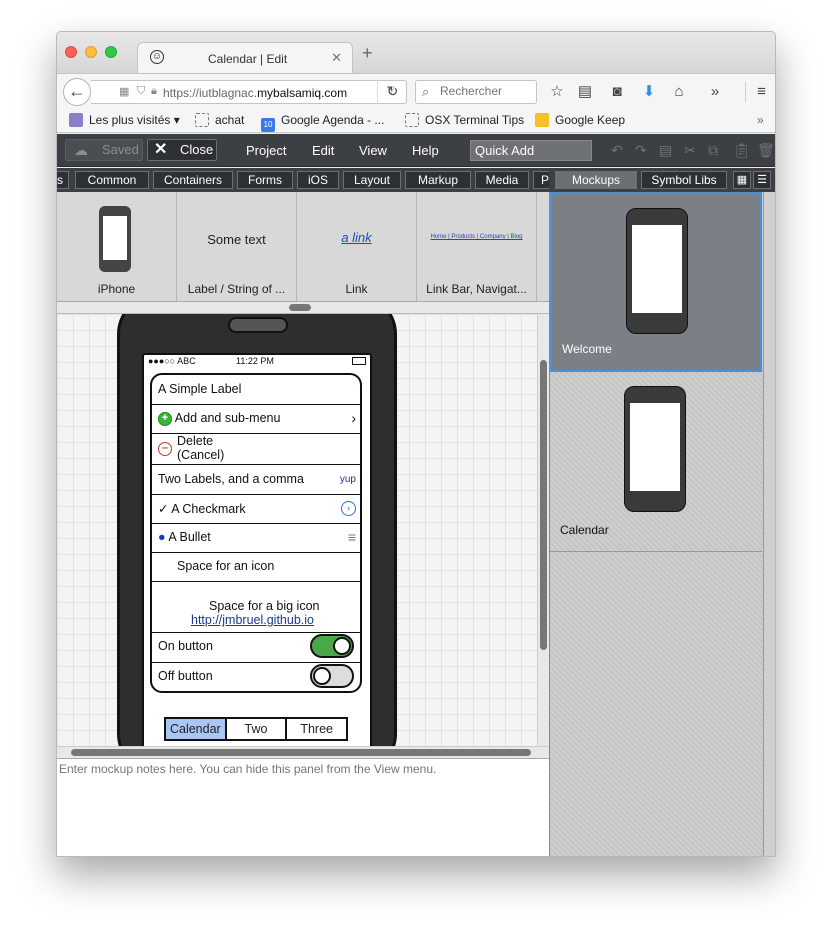 The width and height of the screenshot is (832, 937). I want to click on list-item: ● A Bullet ≡, so click(256, 538).